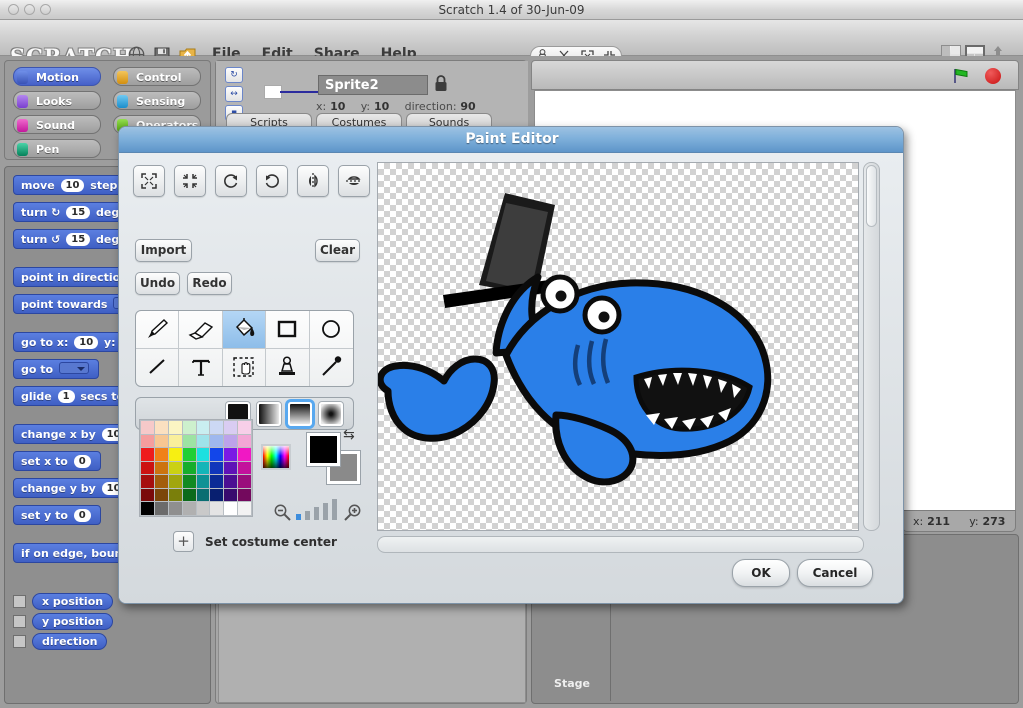 The width and height of the screenshot is (1023, 708). I want to click on flip-vertical-button, so click(354, 181).